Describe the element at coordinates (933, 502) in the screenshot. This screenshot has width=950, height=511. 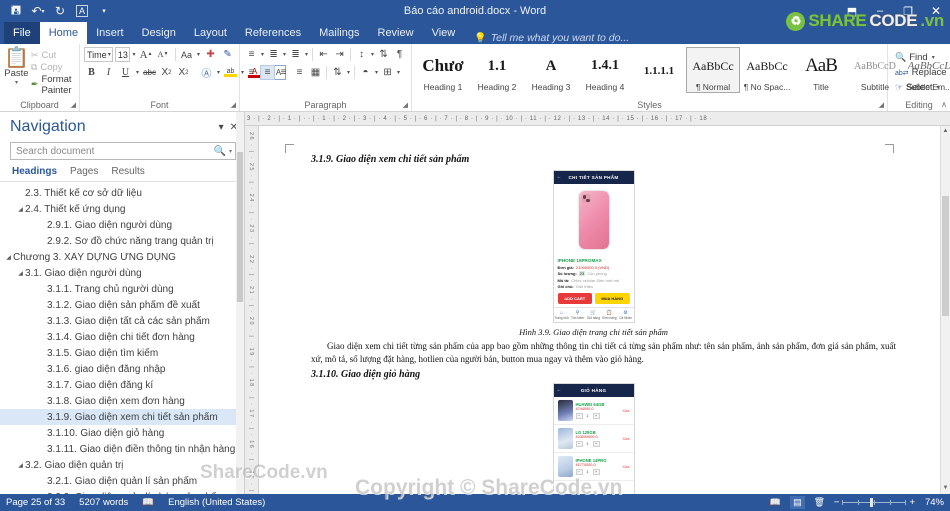
I see `zoom-level: 74%` at that location.